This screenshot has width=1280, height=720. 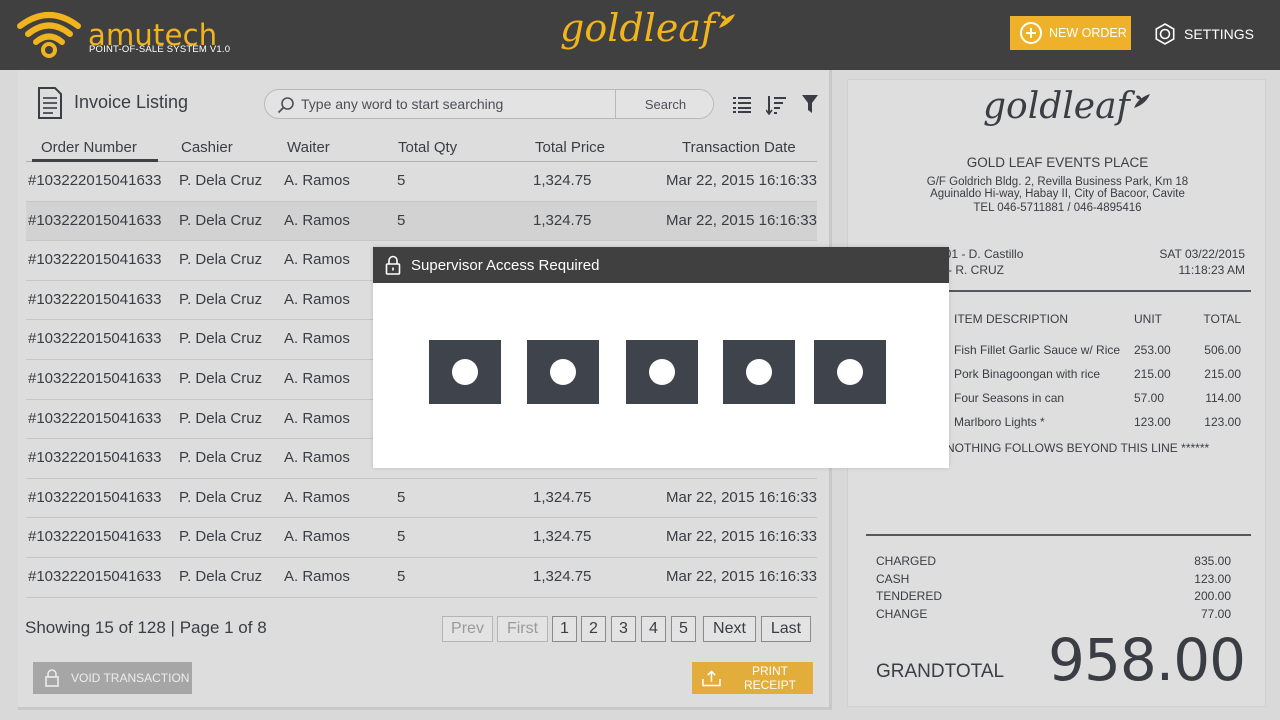 What do you see at coordinates (130, 678) in the screenshot?
I see `void-transaction-label: VOID TRANSACTION` at bounding box center [130, 678].